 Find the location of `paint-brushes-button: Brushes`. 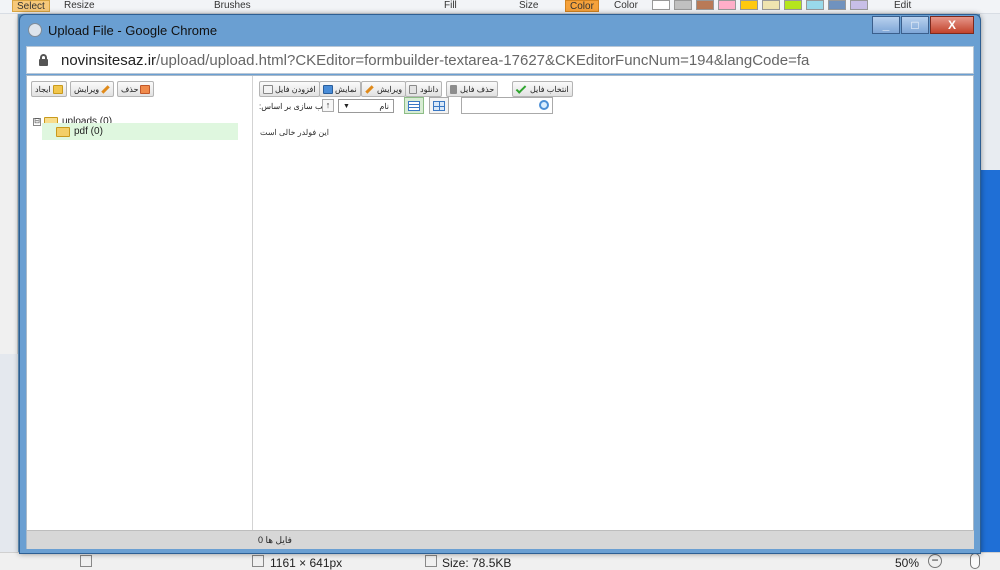

paint-brushes-button: Brushes is located at coordinates (232, 6).